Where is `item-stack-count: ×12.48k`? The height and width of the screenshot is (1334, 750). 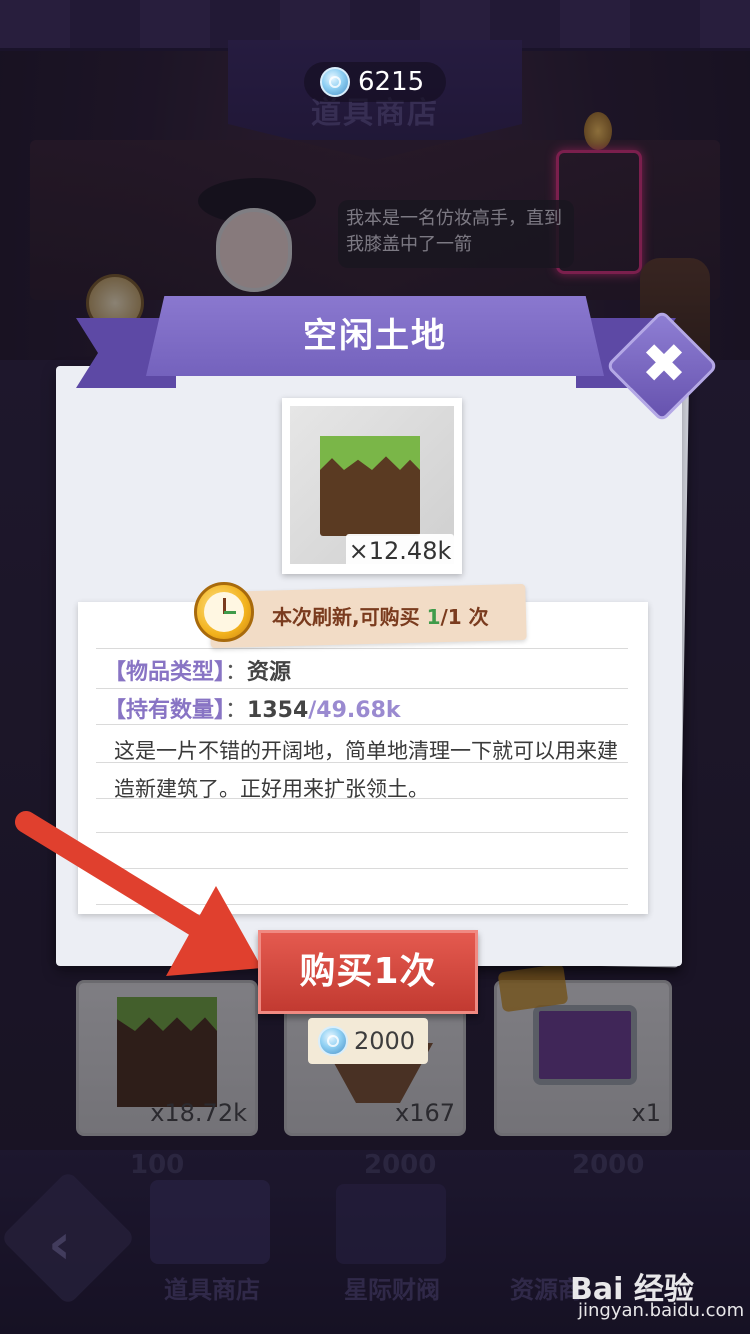 item-stack-count: ×12.48k is located at coordinates (400, 551).